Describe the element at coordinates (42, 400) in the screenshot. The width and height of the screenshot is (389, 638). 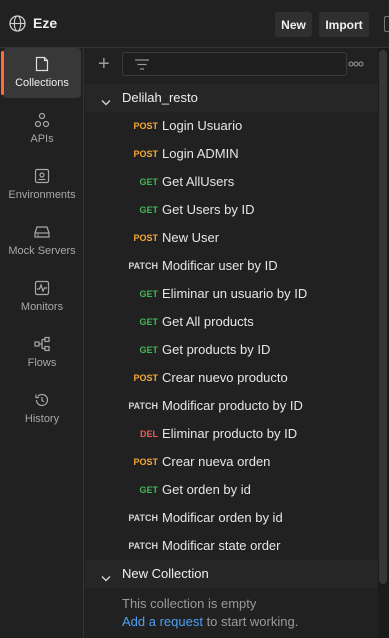
I see `history-icon` at that location.